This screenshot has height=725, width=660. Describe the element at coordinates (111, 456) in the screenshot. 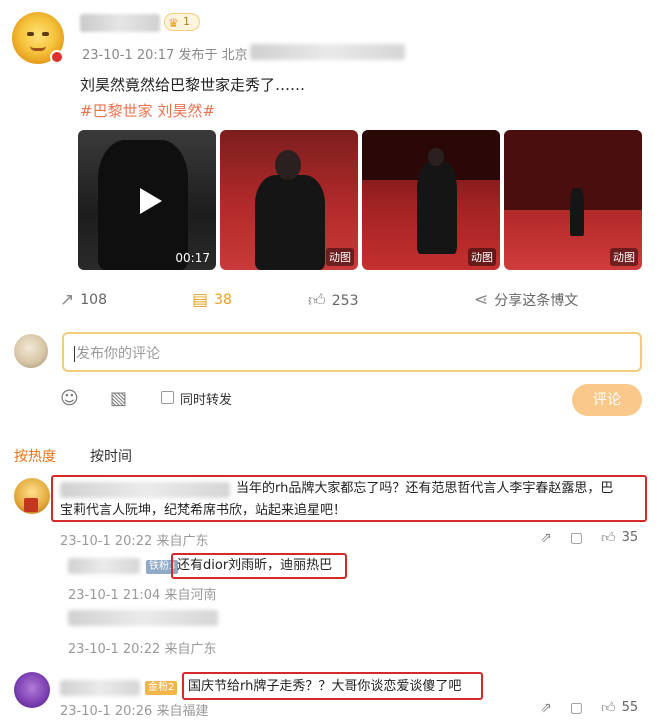

I see `tab-sort-time: 按时间` at that location.